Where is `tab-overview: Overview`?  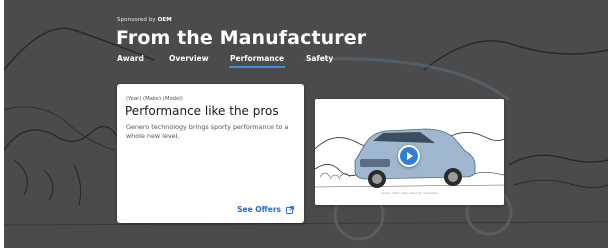
tab-overview: Overview is located at coordinates (189, 58).